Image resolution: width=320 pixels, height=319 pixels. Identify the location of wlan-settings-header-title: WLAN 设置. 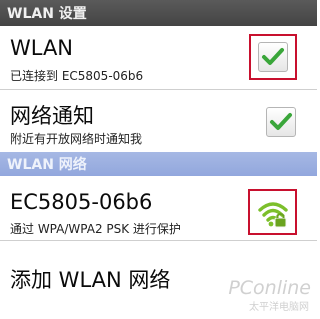
(47, 14).